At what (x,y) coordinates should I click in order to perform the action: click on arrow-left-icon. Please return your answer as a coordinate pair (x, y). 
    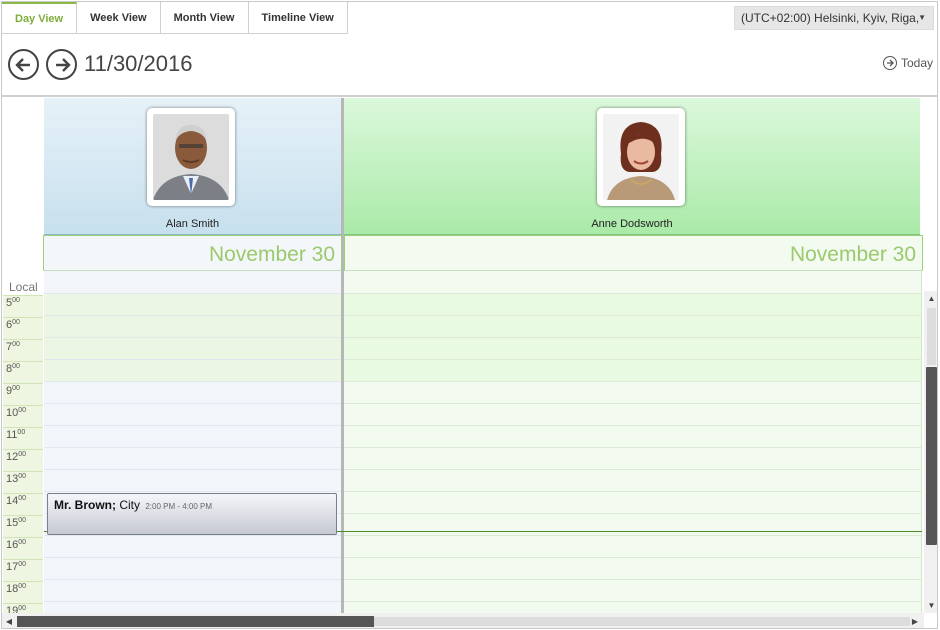
    Looking at the image, I should click on (22, 64).